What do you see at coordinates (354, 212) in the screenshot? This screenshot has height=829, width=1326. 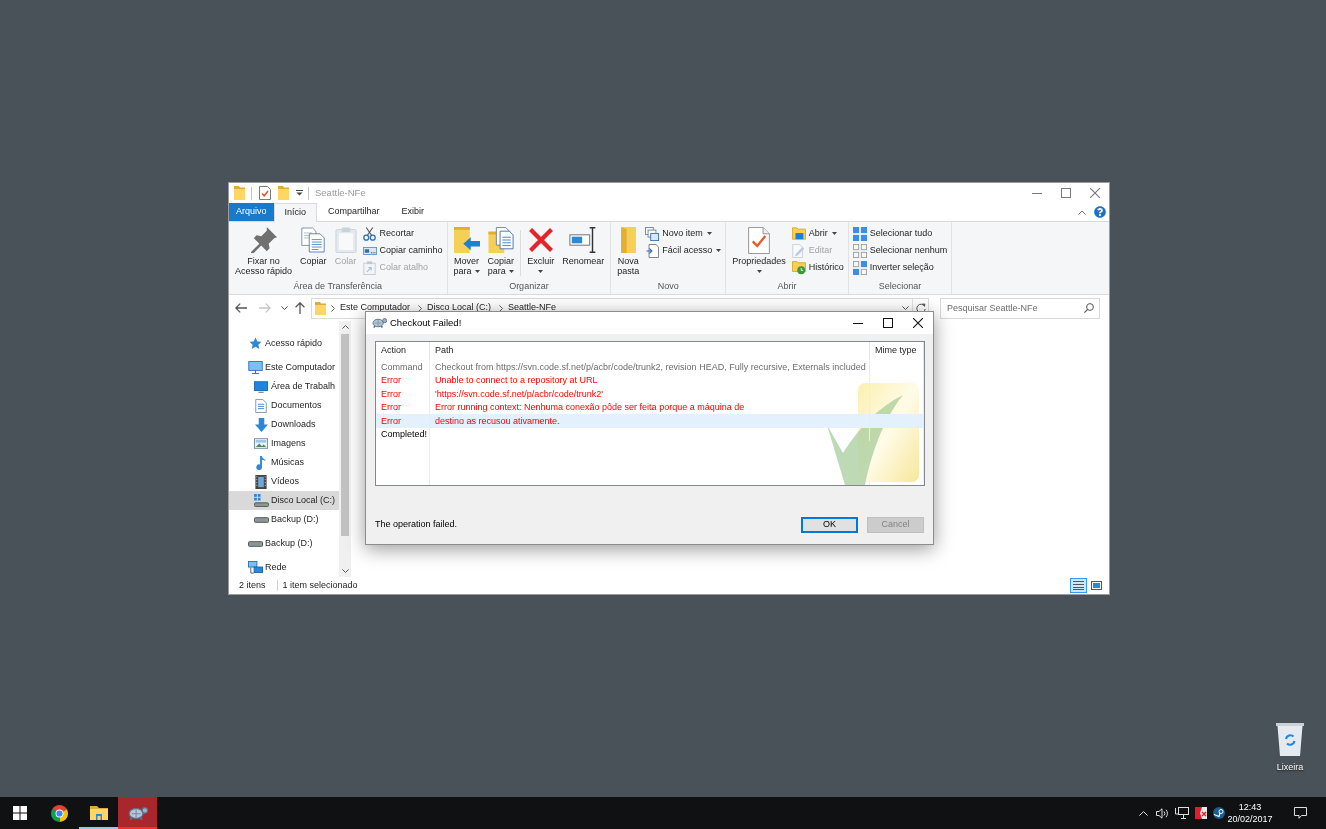 I see `ribbon-tab: Compartilhar` at bounding box center [354, 212].